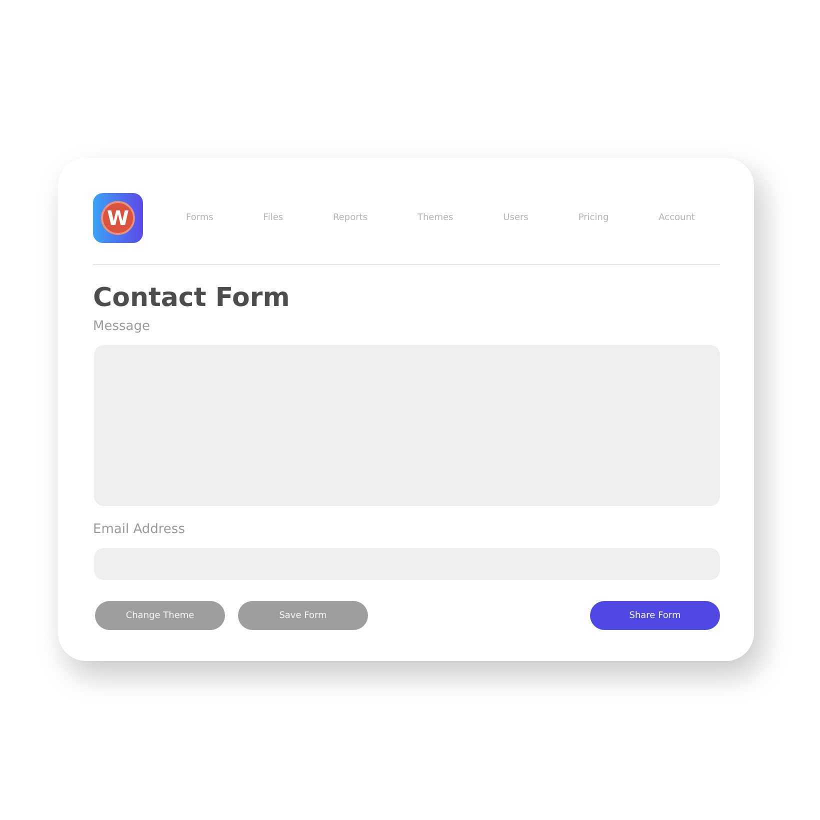 This screenshot has width=820, height=820. Describe the element at coordinates (676, 218) in the screenshot. I see `nav-link: Account` at that location.